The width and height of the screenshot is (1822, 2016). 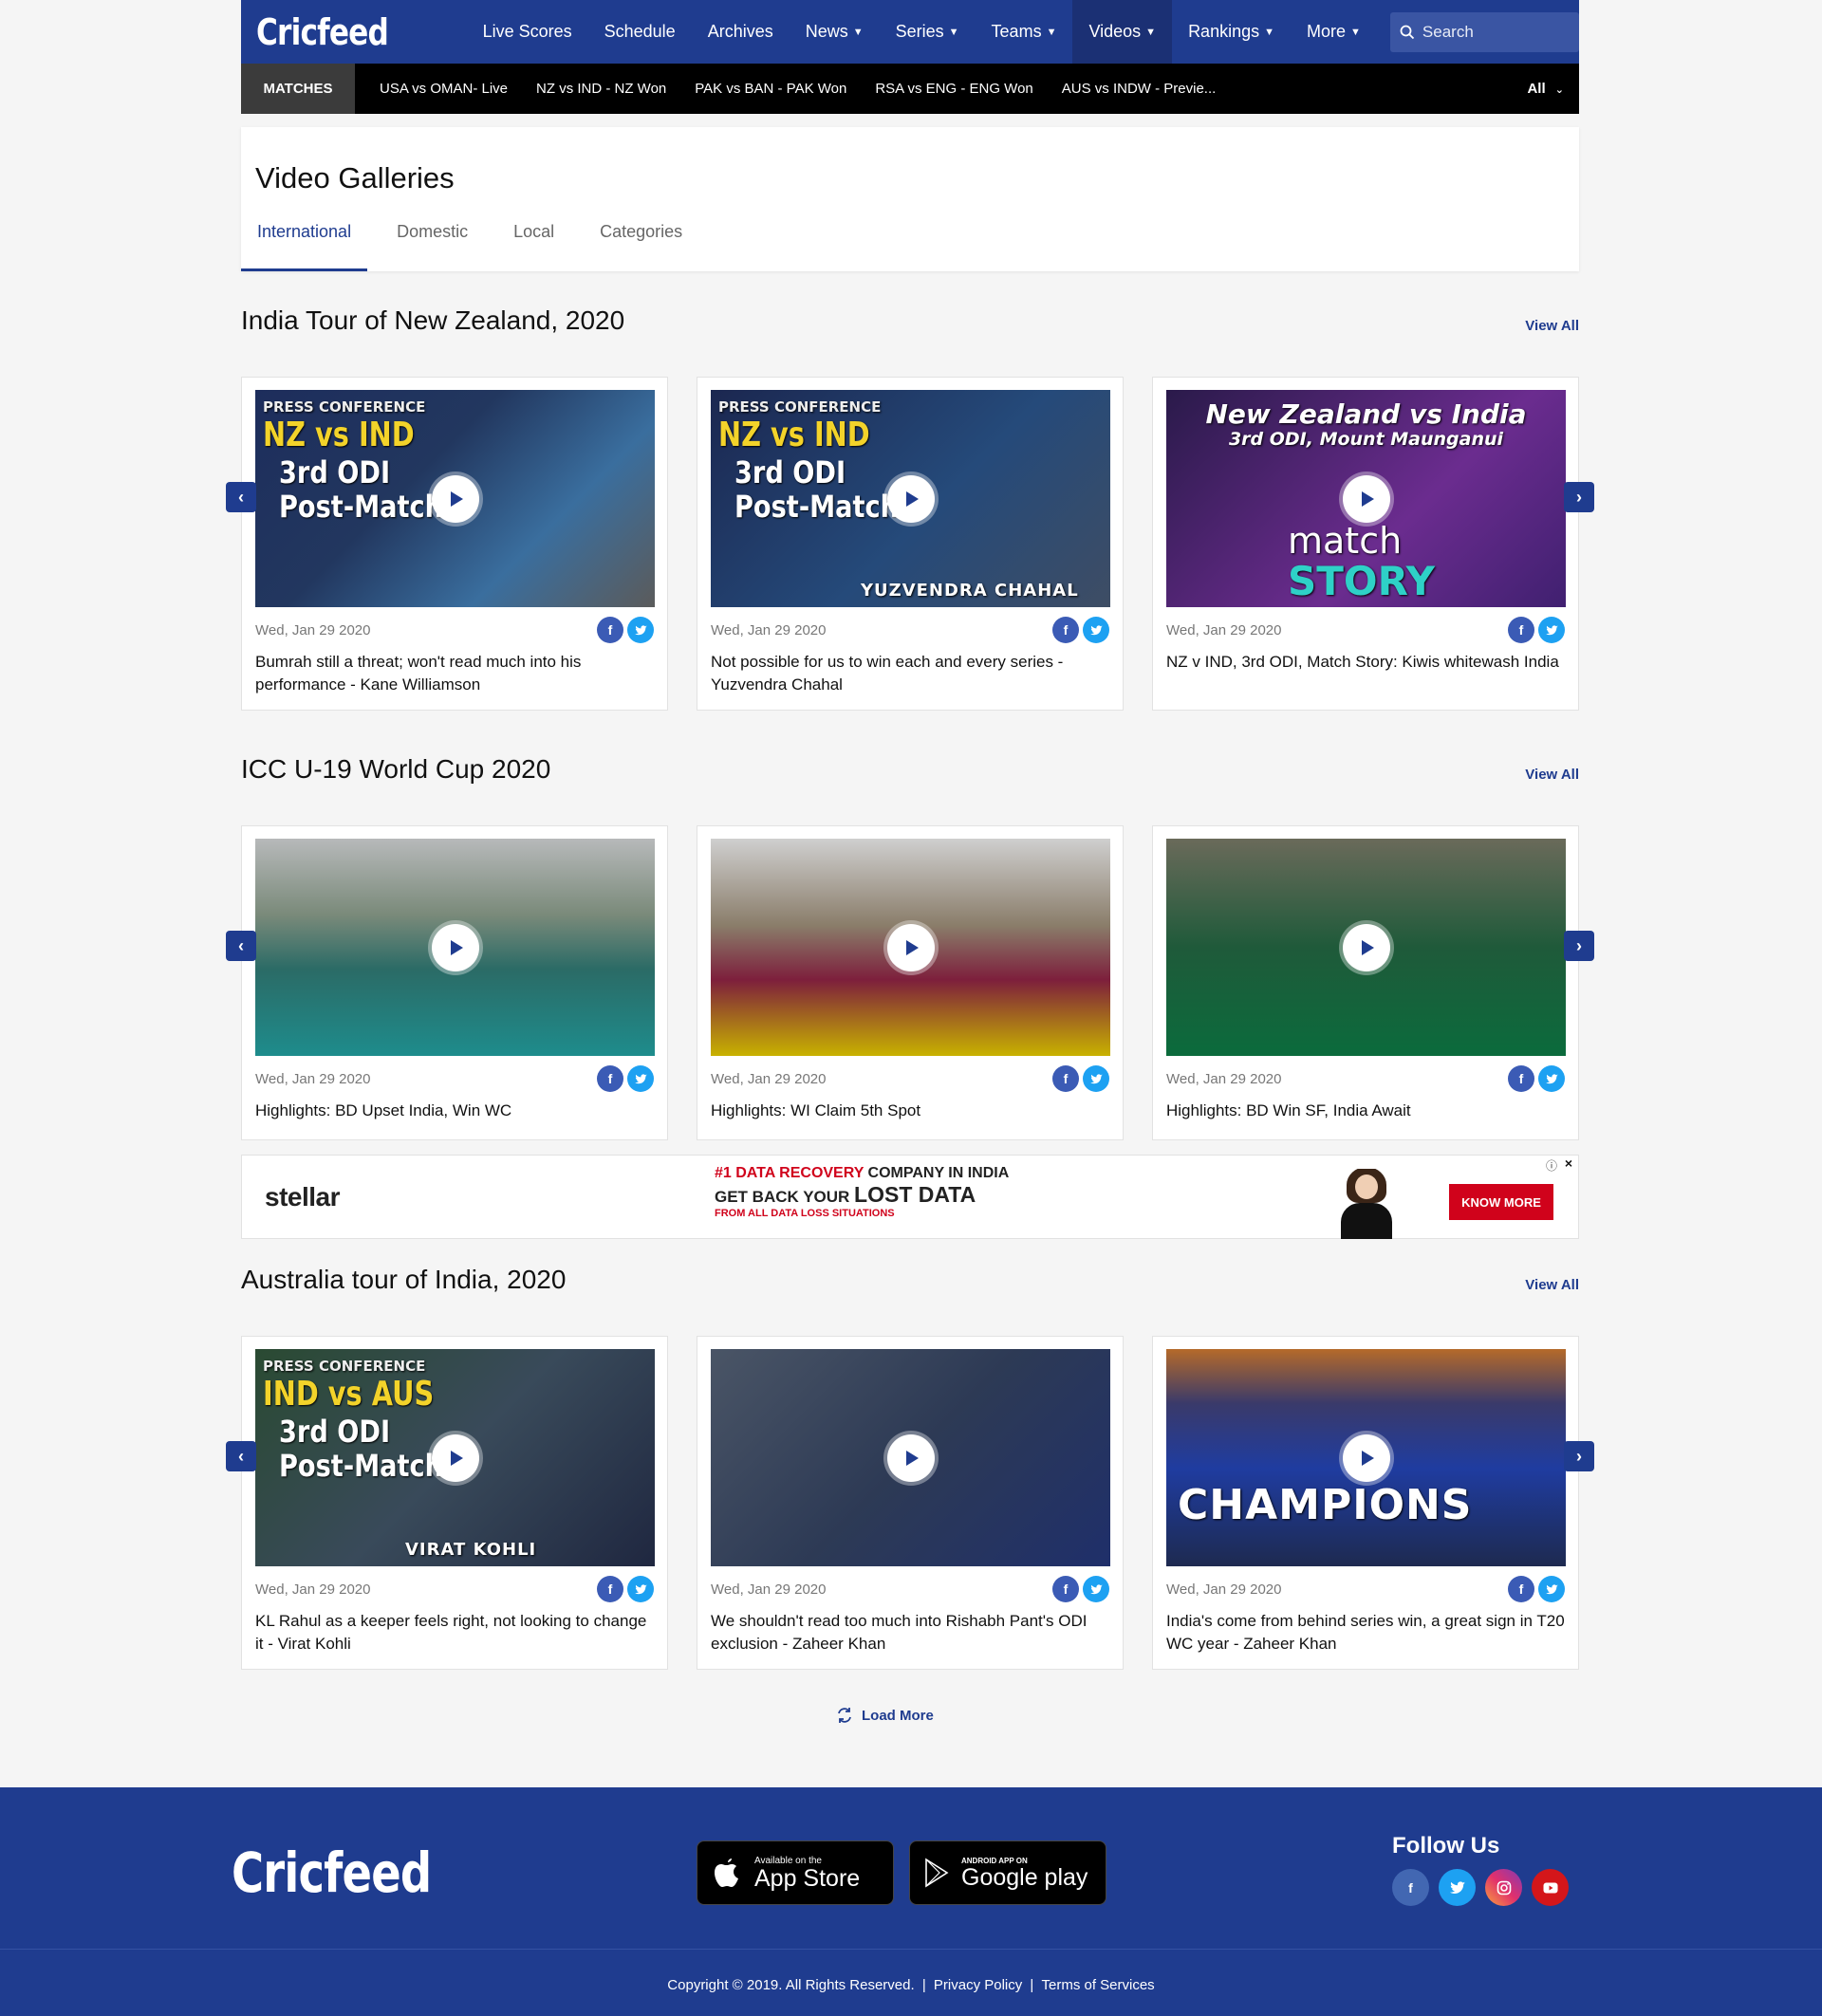 What do you see at coordinates (1457, 1887) in the screenshot?
I see `twitter-icon` at bounding box center [1457, 1887].